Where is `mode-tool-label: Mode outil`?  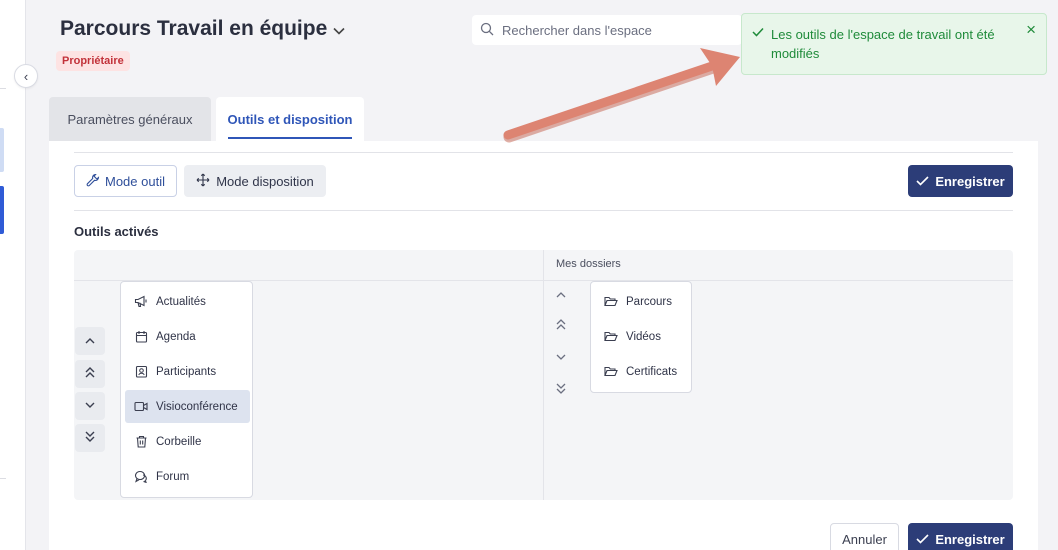 mode-tool-label: Mode outil is located at coordinates (135, 181).